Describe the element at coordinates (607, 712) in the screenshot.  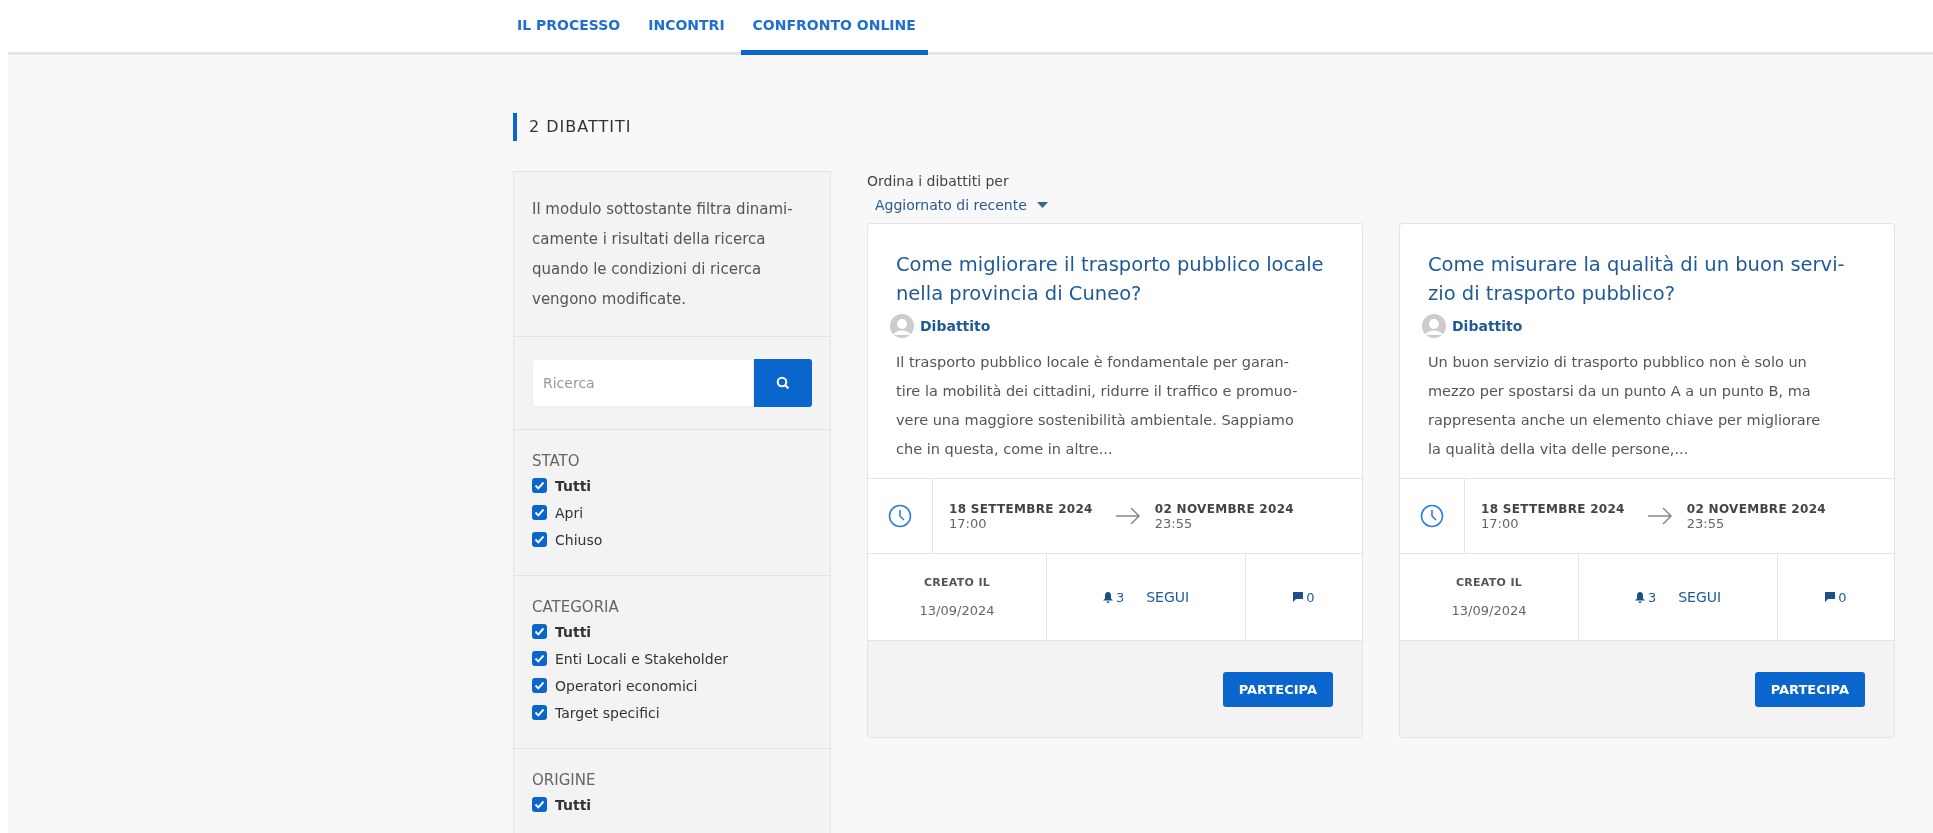
I see `checkbox-label: Target specifici` at that location.